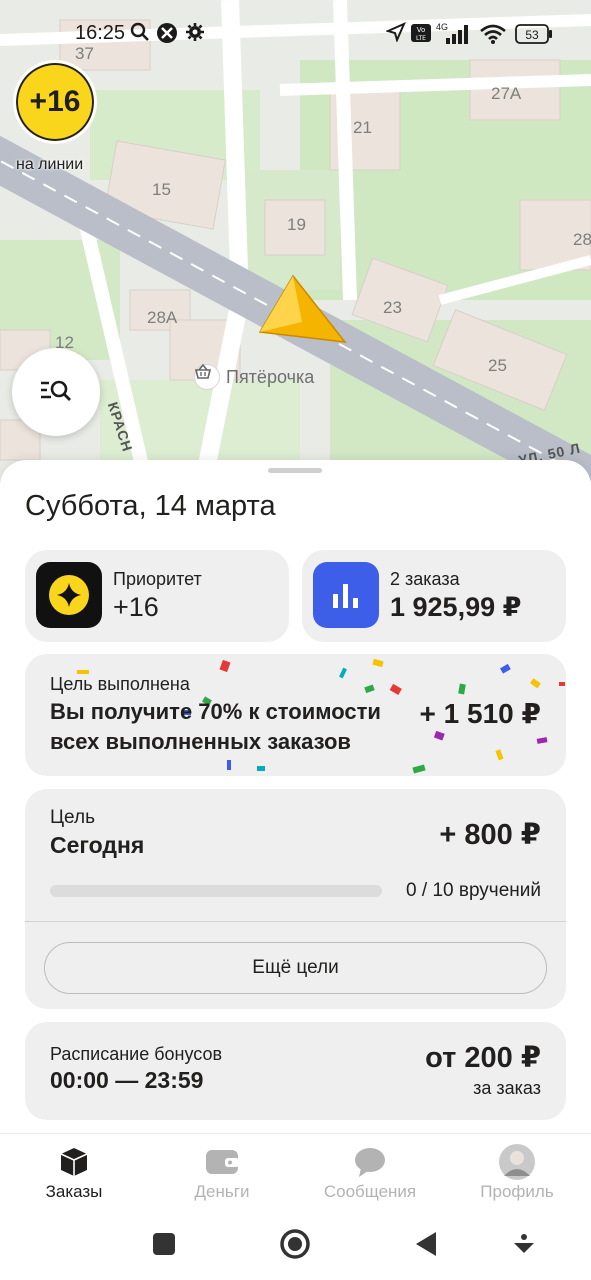  Describe the element at coordinates (295, 470) in the screenshot. I see `sheet-drag-handle` at that location.